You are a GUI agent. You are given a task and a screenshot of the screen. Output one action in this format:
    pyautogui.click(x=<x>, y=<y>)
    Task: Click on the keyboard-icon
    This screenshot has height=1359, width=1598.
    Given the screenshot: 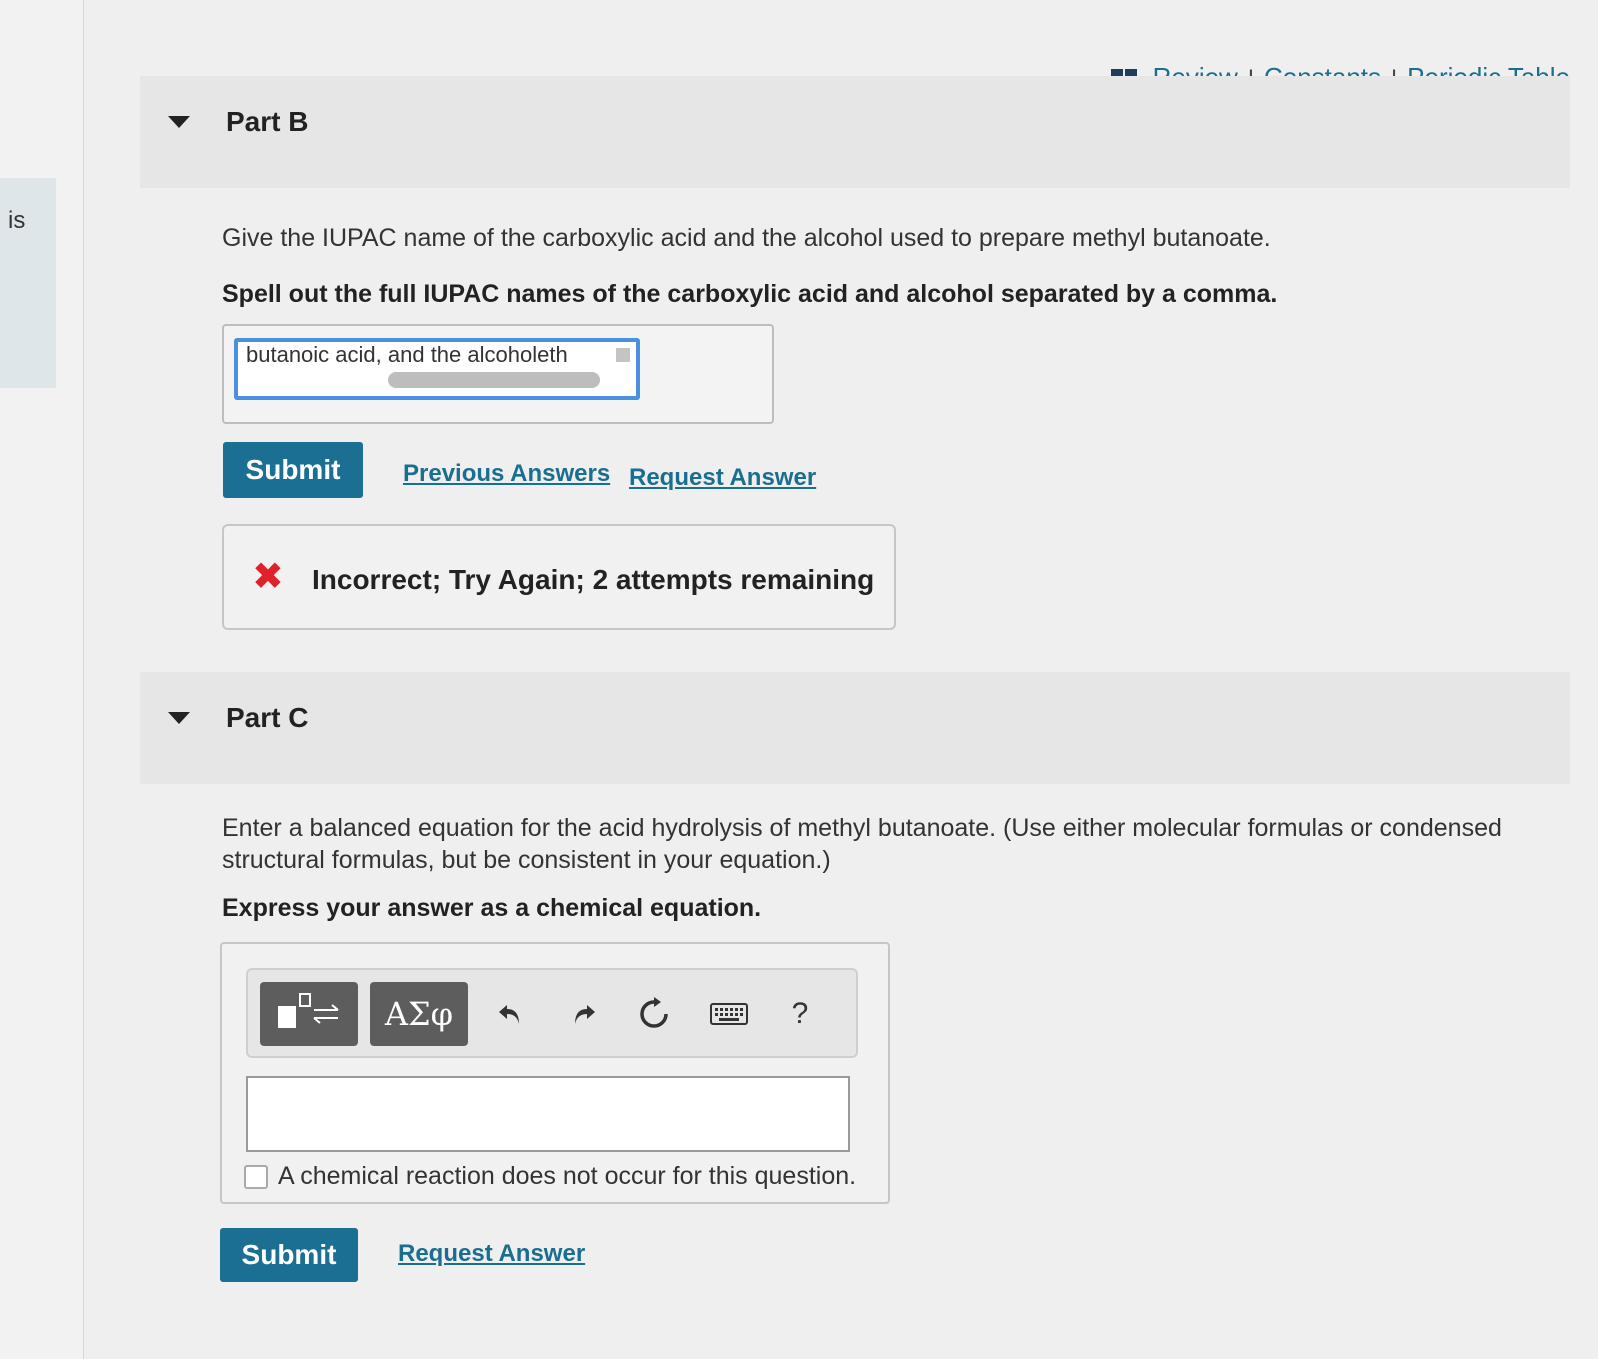 What is the action you would take?
    pyautogui.click(x=729, y=1014)
    